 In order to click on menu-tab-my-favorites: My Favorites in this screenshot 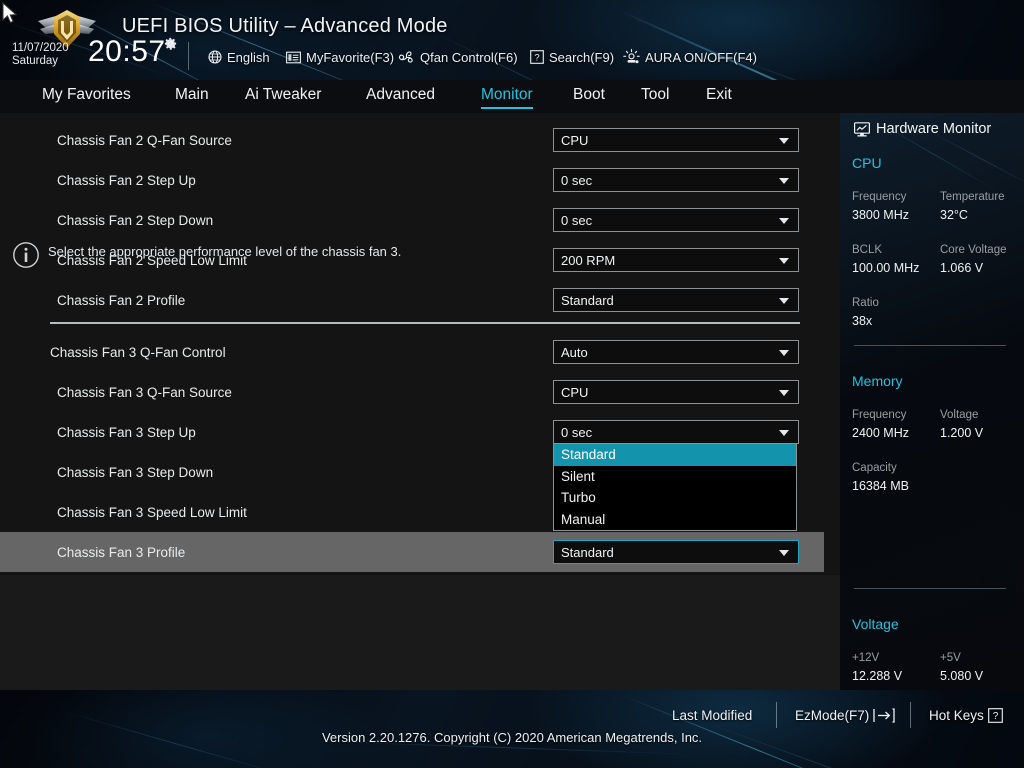, I will do `click(86, 96)`.